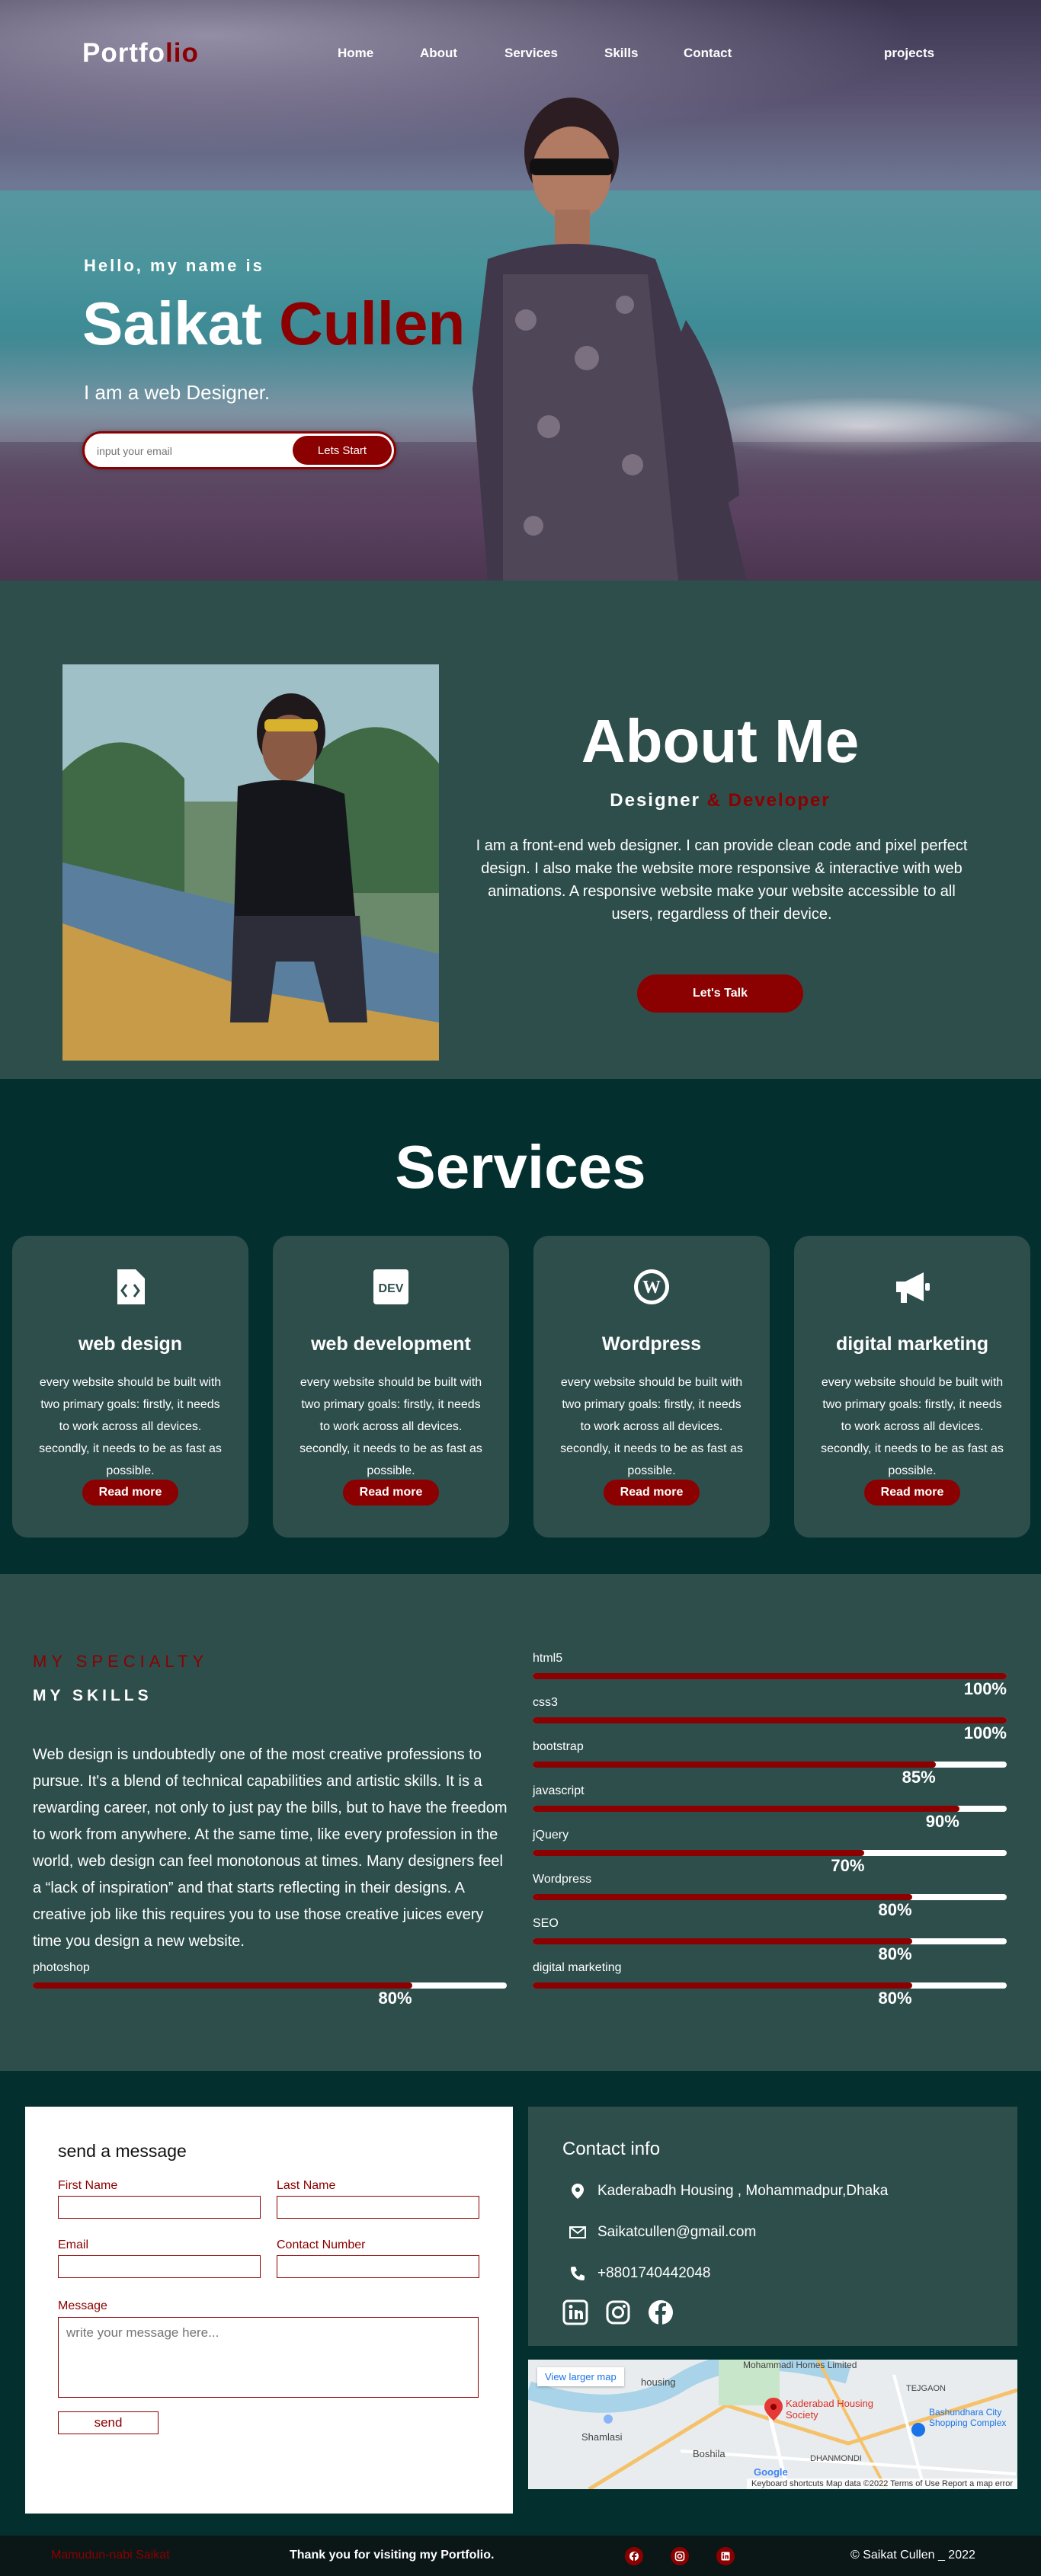  I want to click on skill-bar-photoshop: photoshop 80%, so click(270, 1985).